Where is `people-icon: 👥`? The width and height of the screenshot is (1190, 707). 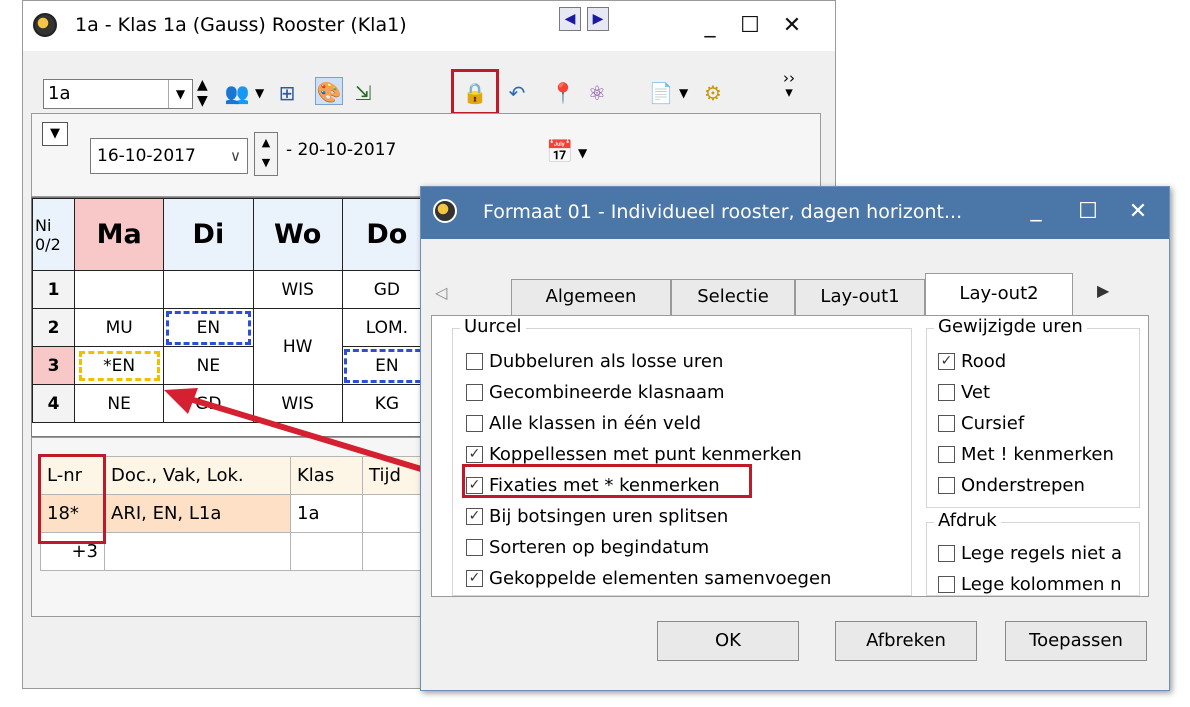
people-icon: 👥 is located at coordinates (237, 93).